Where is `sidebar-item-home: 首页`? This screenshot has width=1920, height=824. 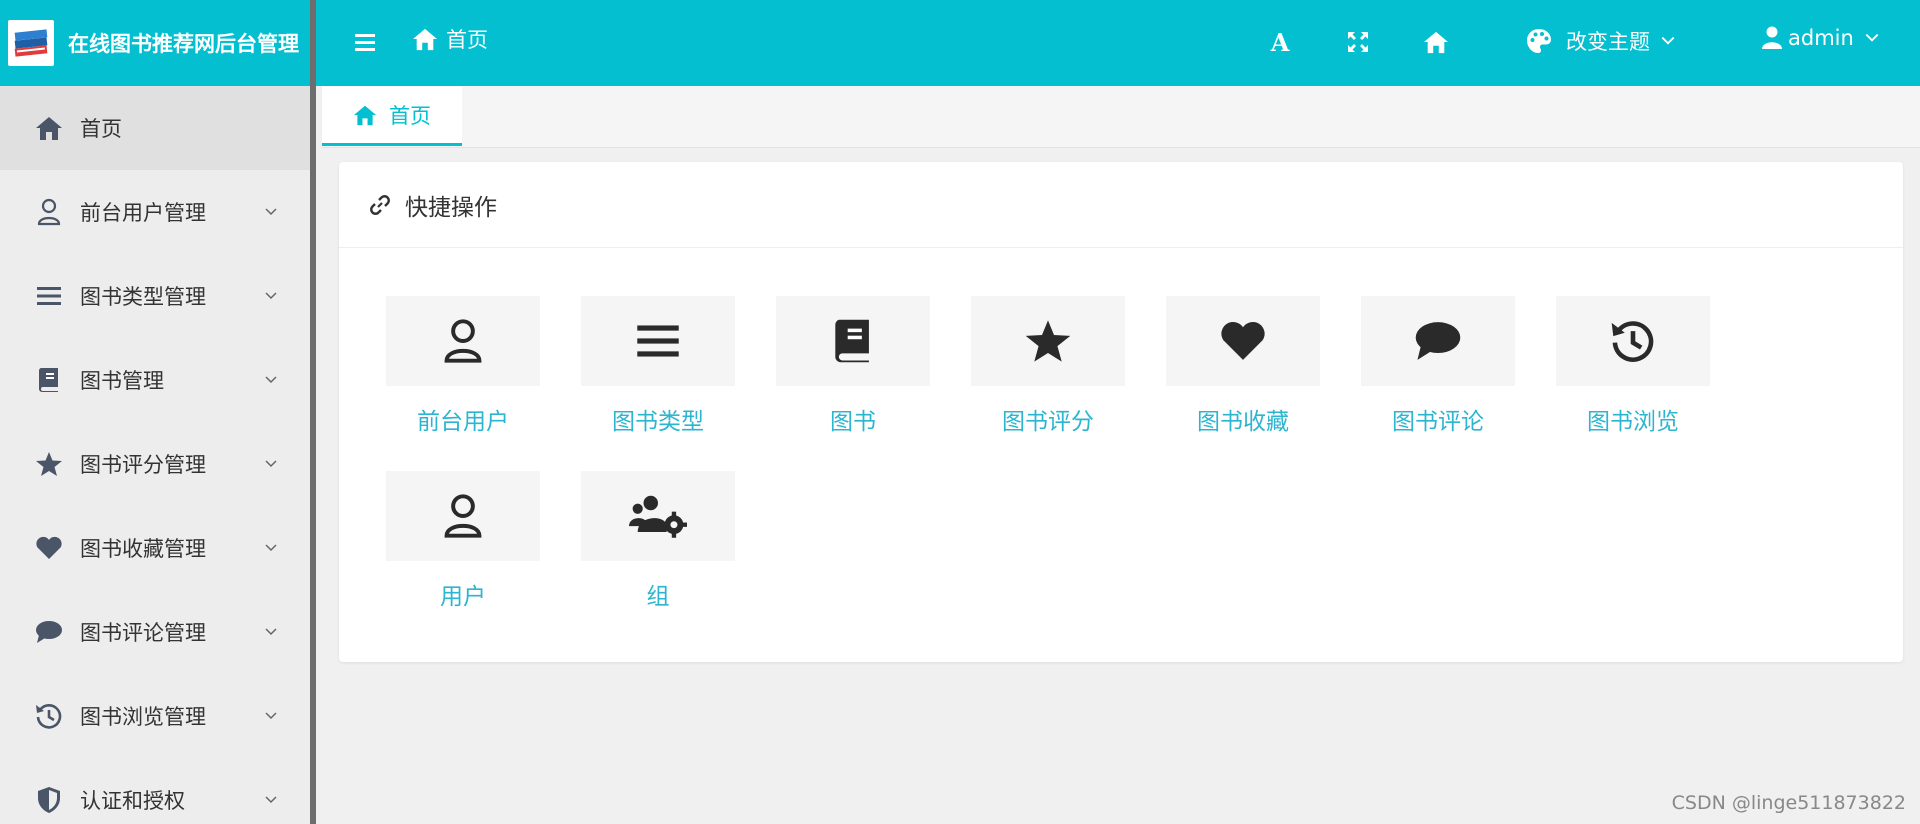
sidebar-item-home: 首页 is located at coordinates (155, 128).